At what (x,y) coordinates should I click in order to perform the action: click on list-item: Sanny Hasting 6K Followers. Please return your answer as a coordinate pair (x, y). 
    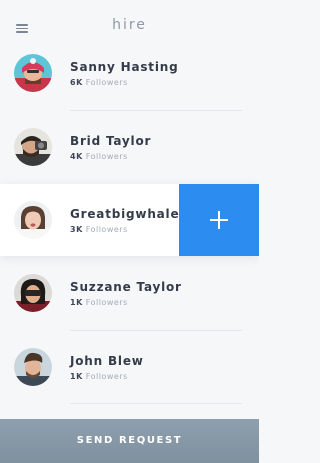
    Looking at the image, I should click on (129, 74).